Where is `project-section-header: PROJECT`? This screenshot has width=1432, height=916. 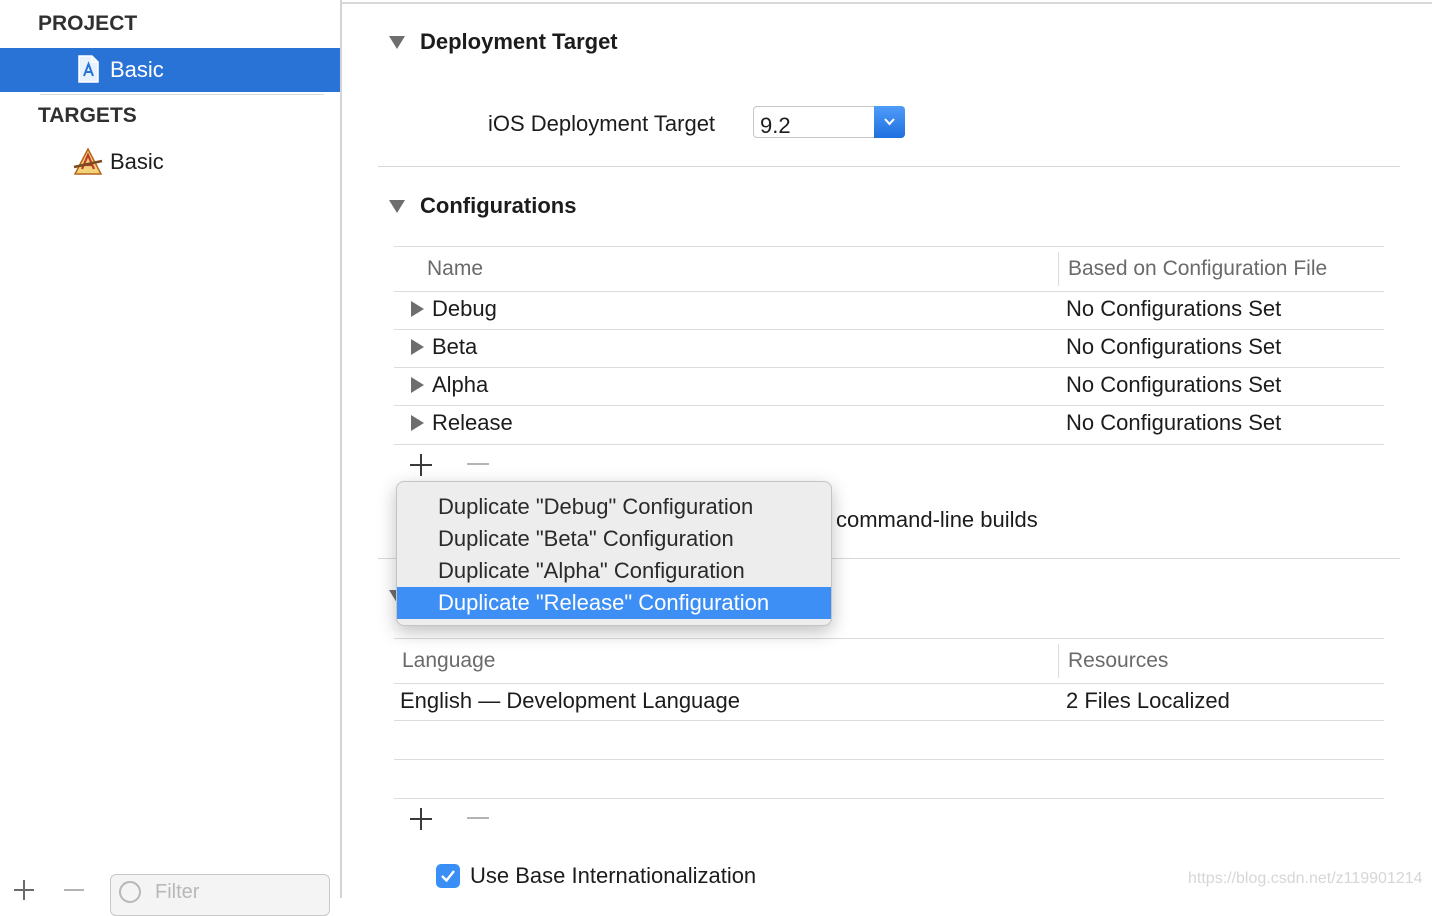 project-section-header: PROJECT is located at coordinates (88, 23).